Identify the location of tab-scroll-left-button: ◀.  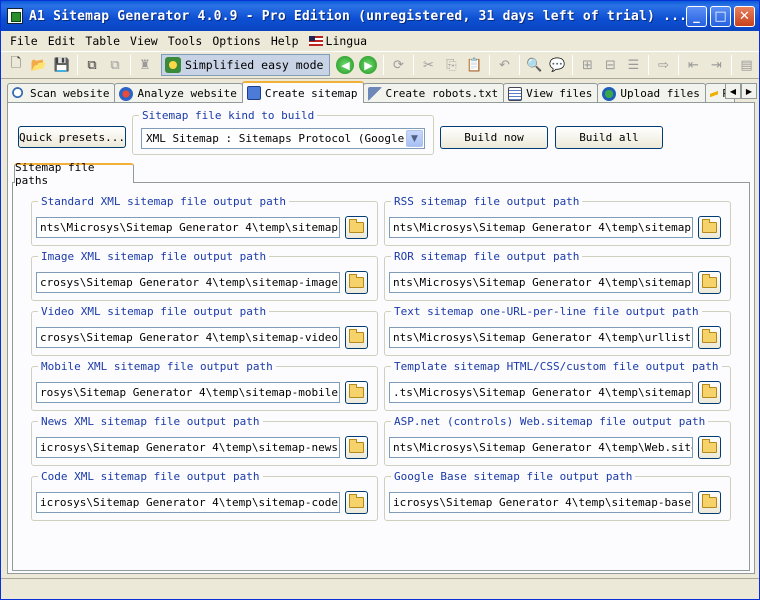
(733, 91).